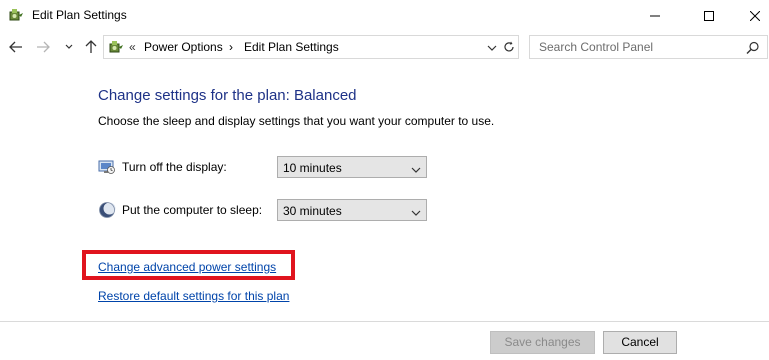 The image size is (769, 360). What do you see at coordinates (312, 168) in the screenshot?
I see `display-timeout-value: 10 minutes` at bounding box center [312, 168].